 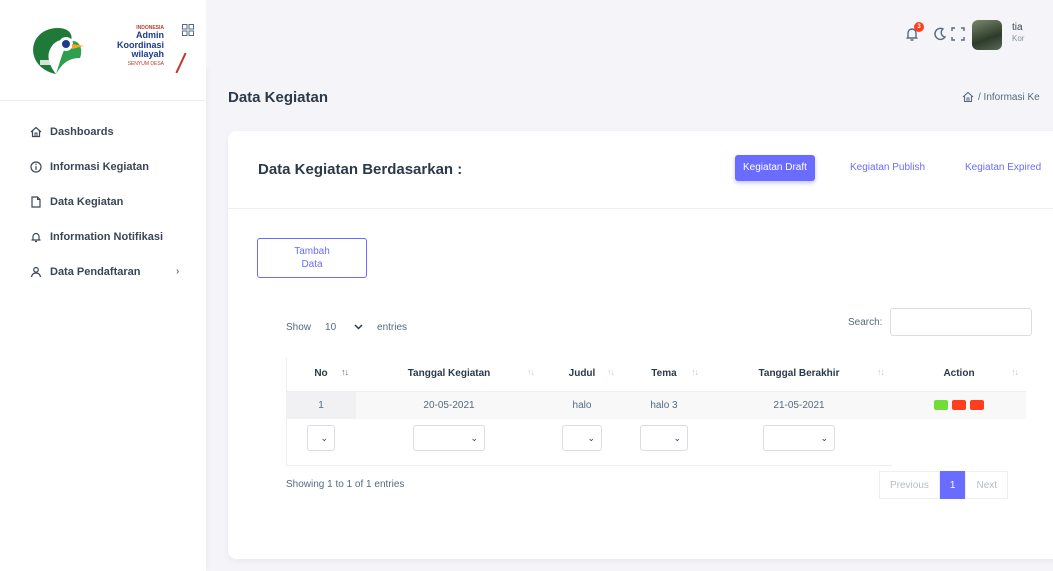 What do you see at coordinates (181, 63) in the screenshot?
I see `logo-slash-decoration` at bounding box center [181, 63].